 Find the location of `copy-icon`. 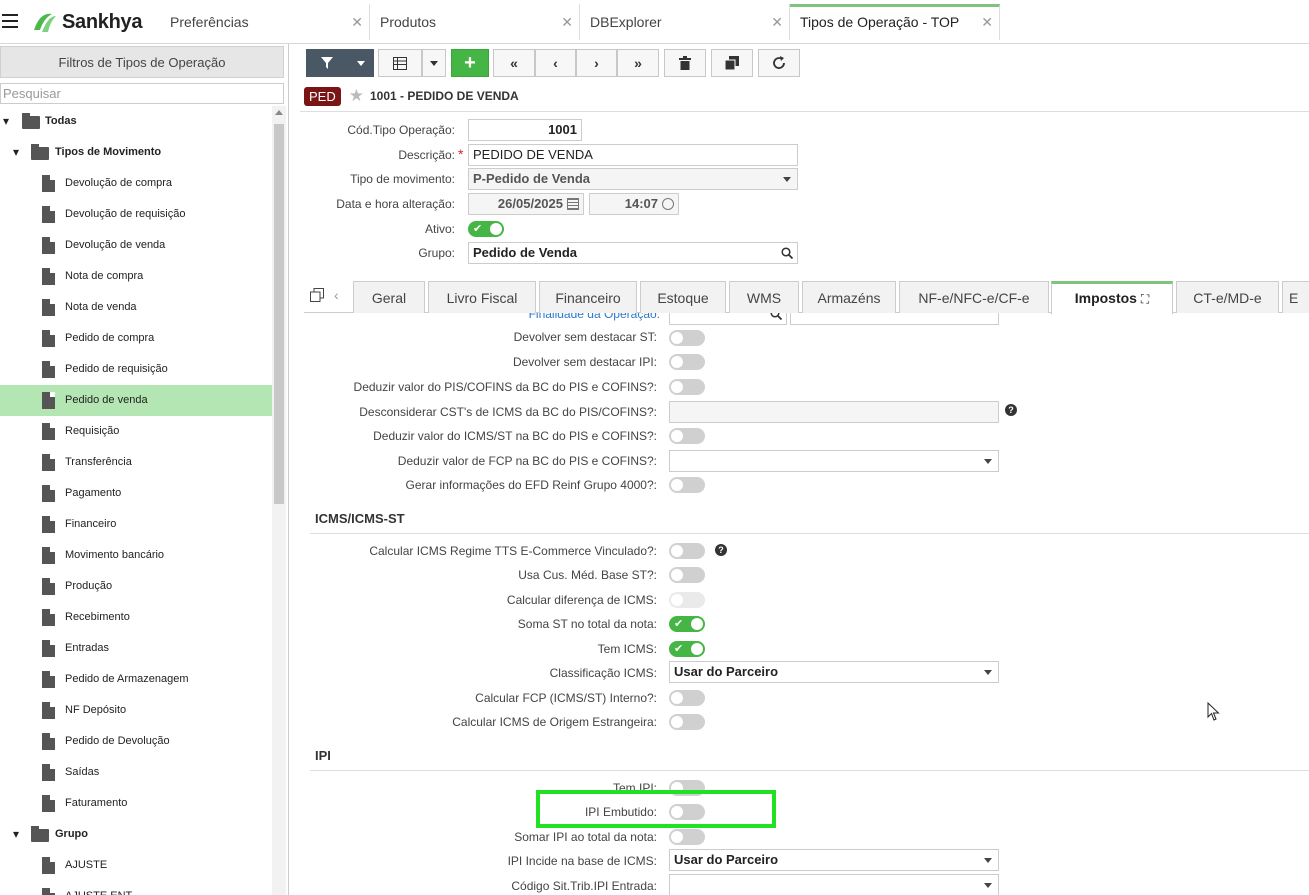

copy-icon is located at coordinates (317, 295).